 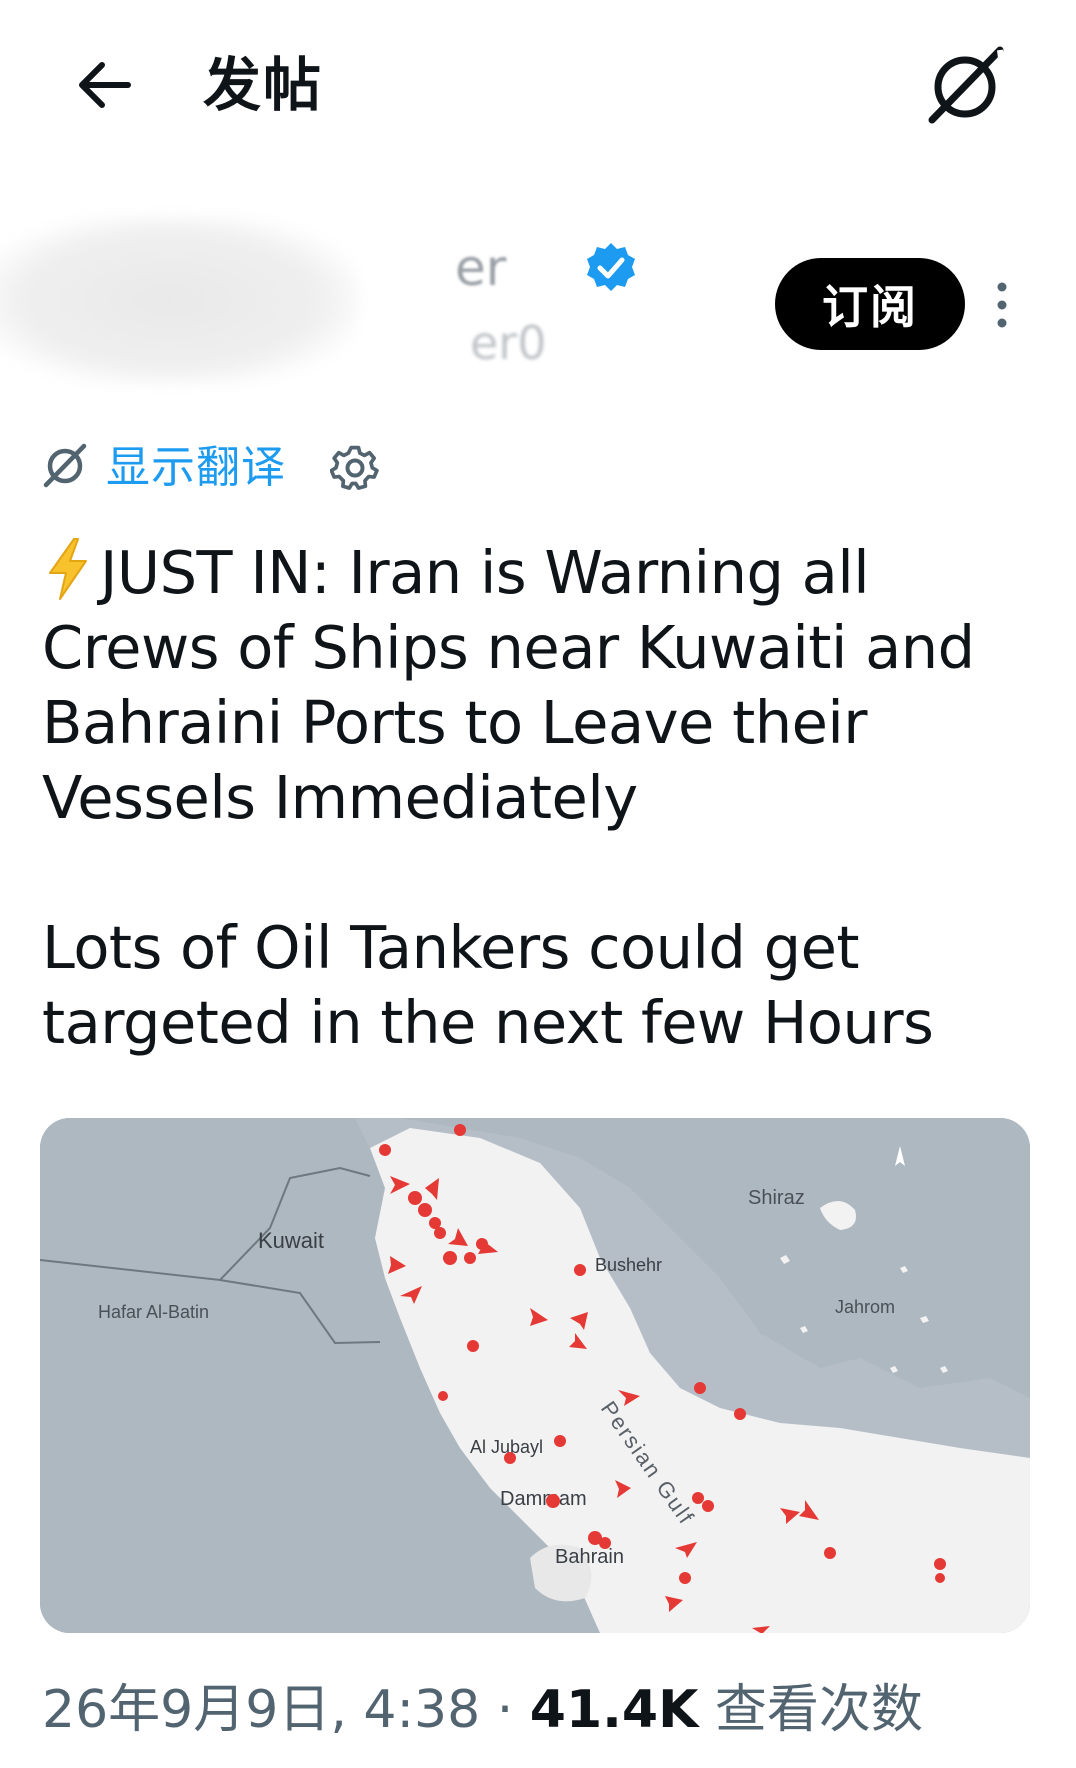 I want to click on back-button, so click(x=105, y=85).